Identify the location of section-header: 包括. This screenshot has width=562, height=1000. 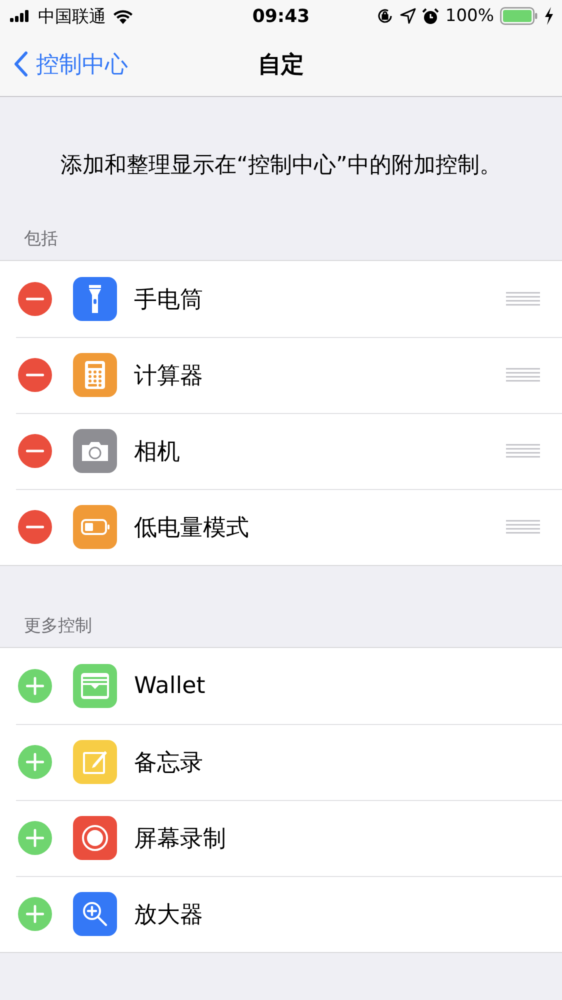
(41, 239).